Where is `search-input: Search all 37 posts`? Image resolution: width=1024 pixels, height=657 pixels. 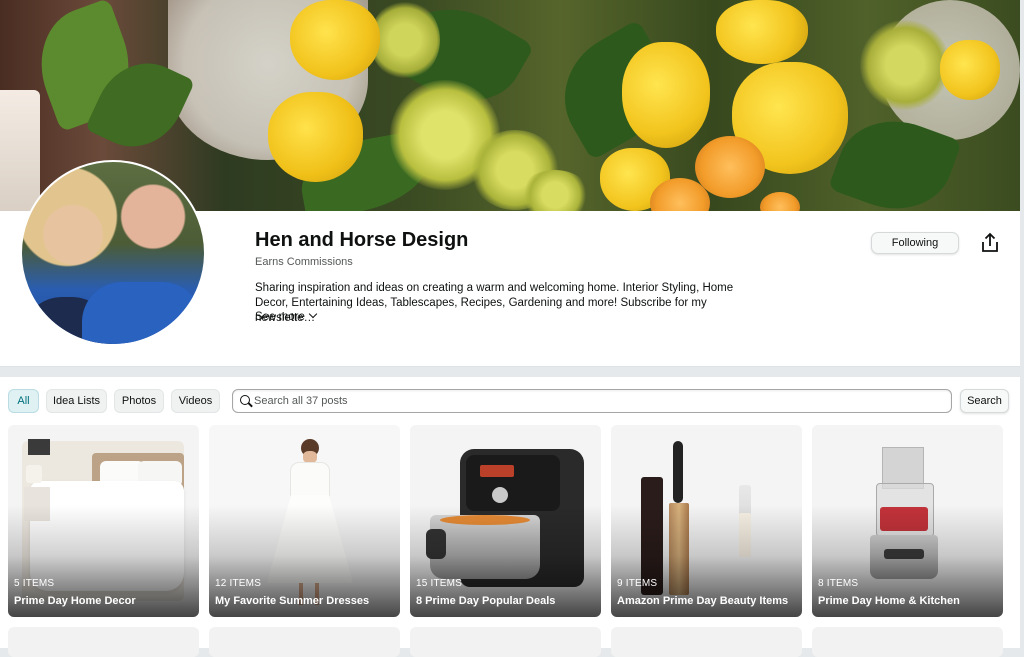
search-input: Search all 37 posts is located at coordinates (592, 401).